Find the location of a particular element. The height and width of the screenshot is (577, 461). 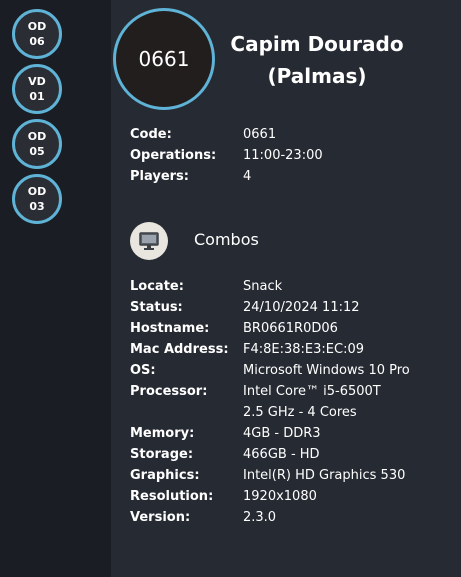

field-resolution: Resolution: 1920x1080 is located at coordinates (290, 496).